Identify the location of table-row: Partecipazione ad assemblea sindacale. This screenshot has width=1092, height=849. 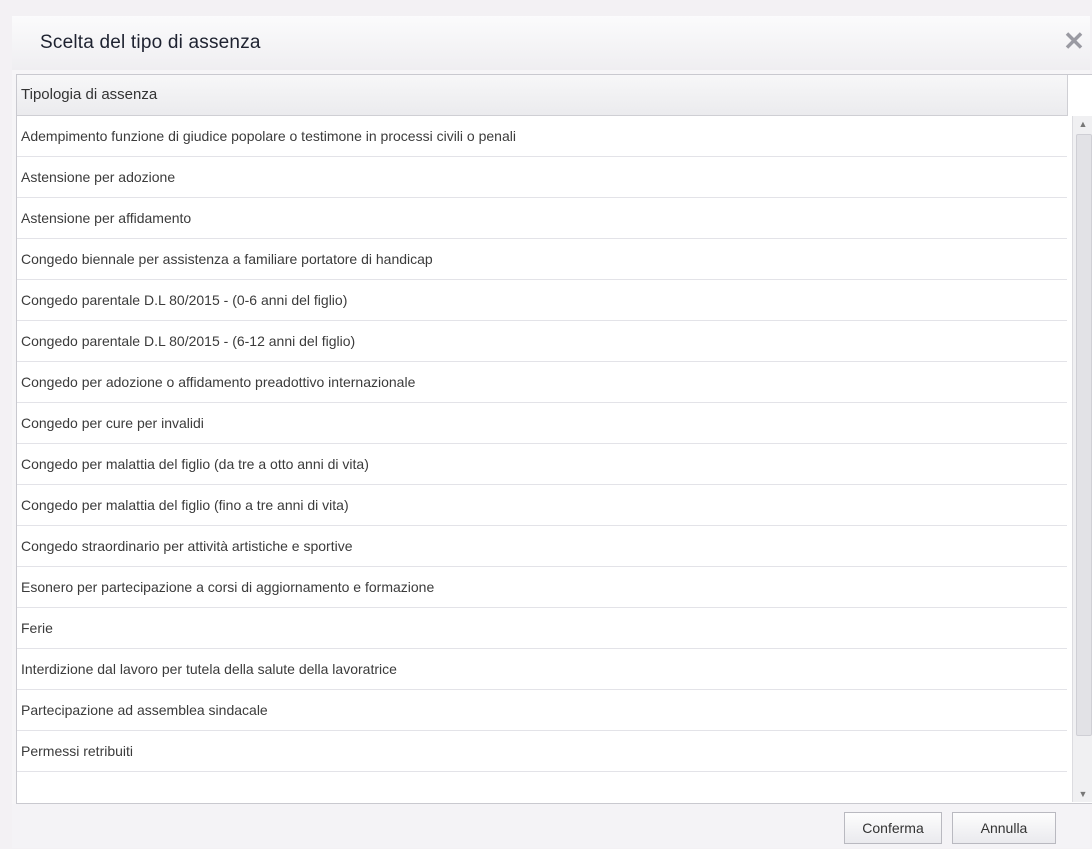
(542, 710).